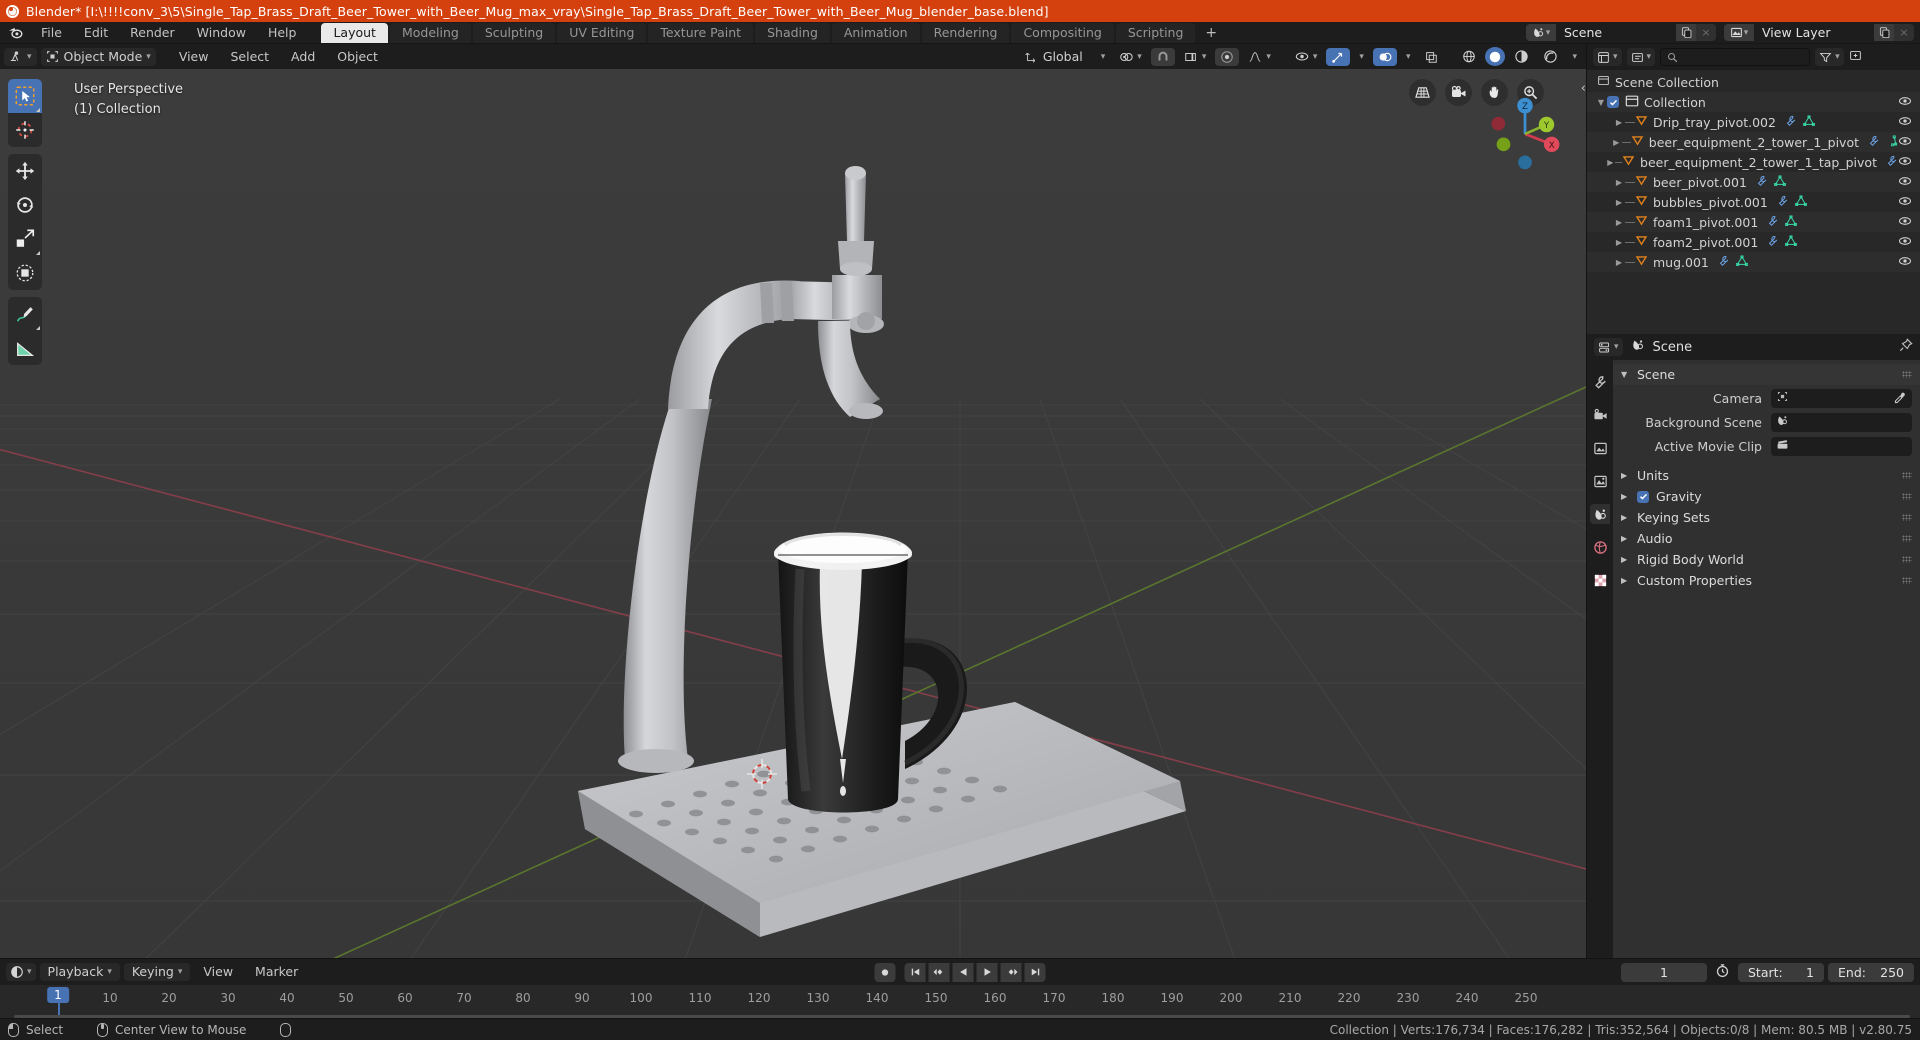 The image size is (1920, 1040). What do you see at coordinates (98, 56) in the screenshot?
I see `object-mode-selector: Object Mode ▾` at bounding box center [98, 56].